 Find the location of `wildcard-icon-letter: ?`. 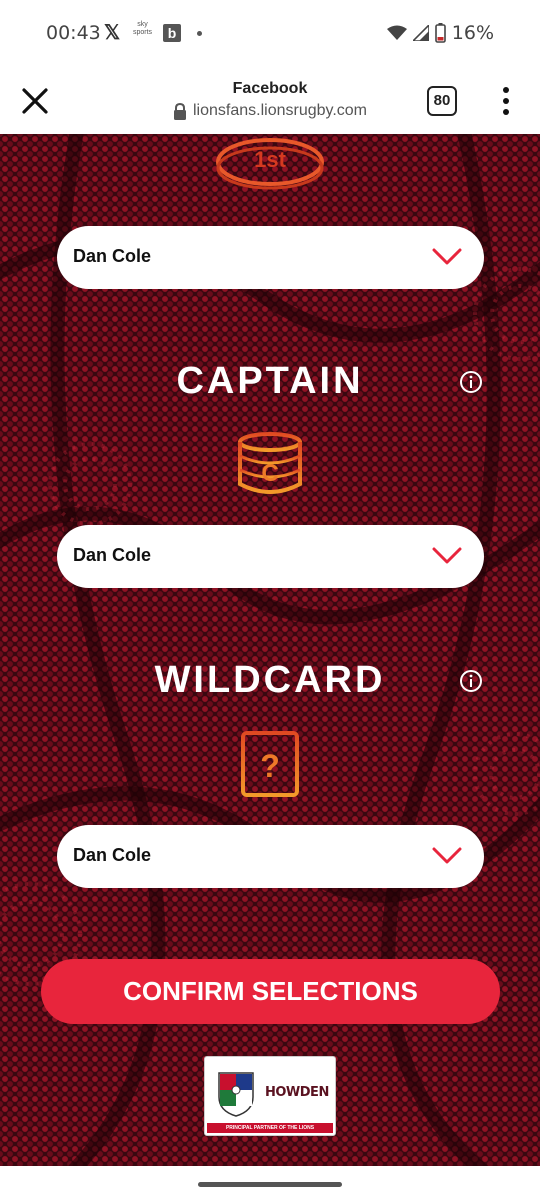

wildcard-icon-letter: ? is located at coordinates (270, 766).